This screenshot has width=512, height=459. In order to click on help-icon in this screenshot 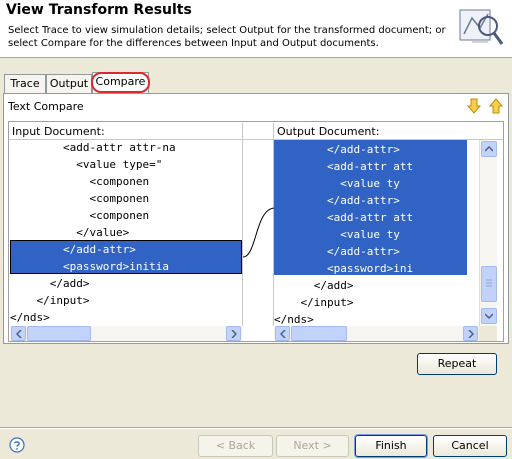, I will do `click(17, 445)`.